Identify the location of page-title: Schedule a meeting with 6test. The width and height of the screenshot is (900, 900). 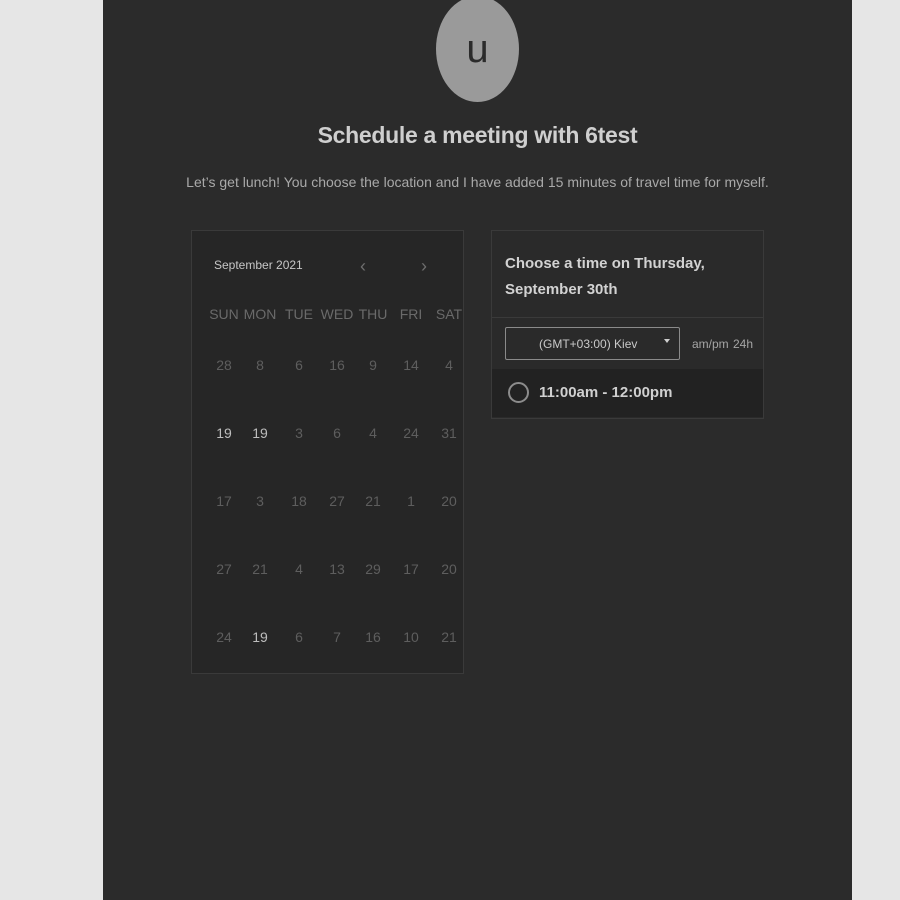
(477, 135).